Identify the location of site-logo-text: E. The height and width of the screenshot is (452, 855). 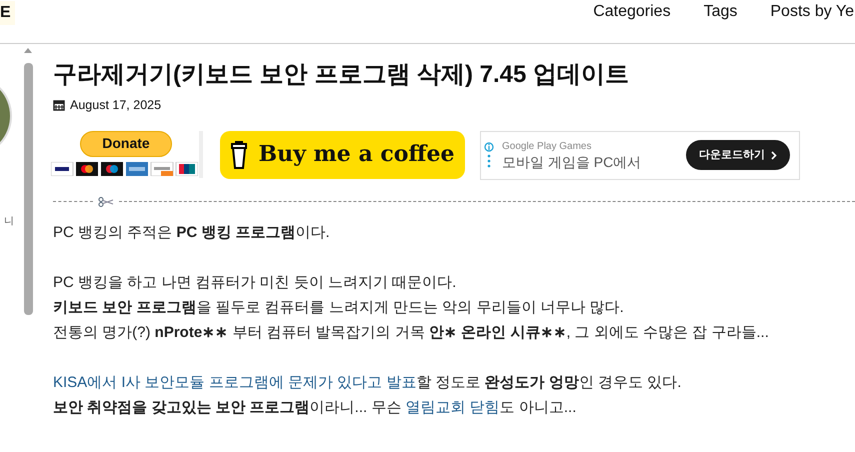
(7, 13).